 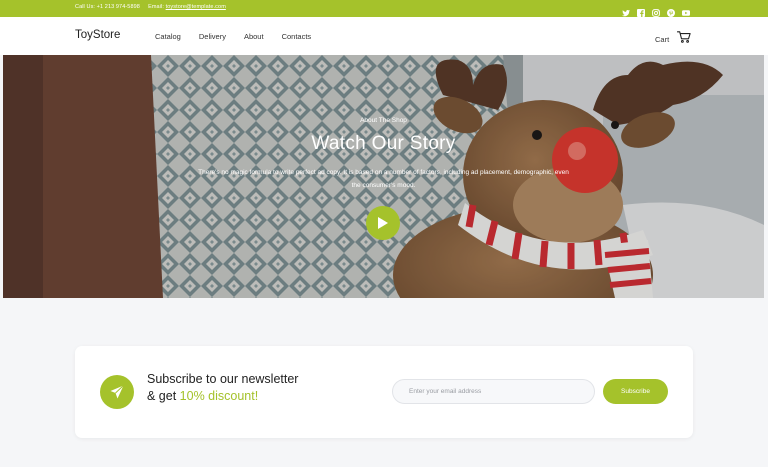 I want to click on subscribe-button: Subscribe, so click(x=635, y=391).